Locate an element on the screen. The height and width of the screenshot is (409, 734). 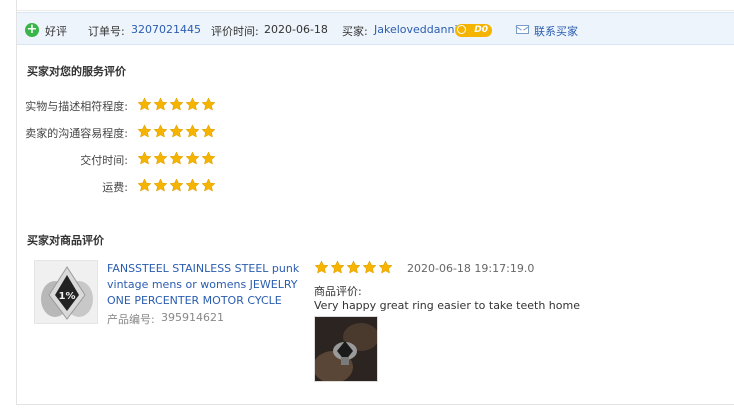
product-thumbnail: 1% is located at coordinates (66, 292).